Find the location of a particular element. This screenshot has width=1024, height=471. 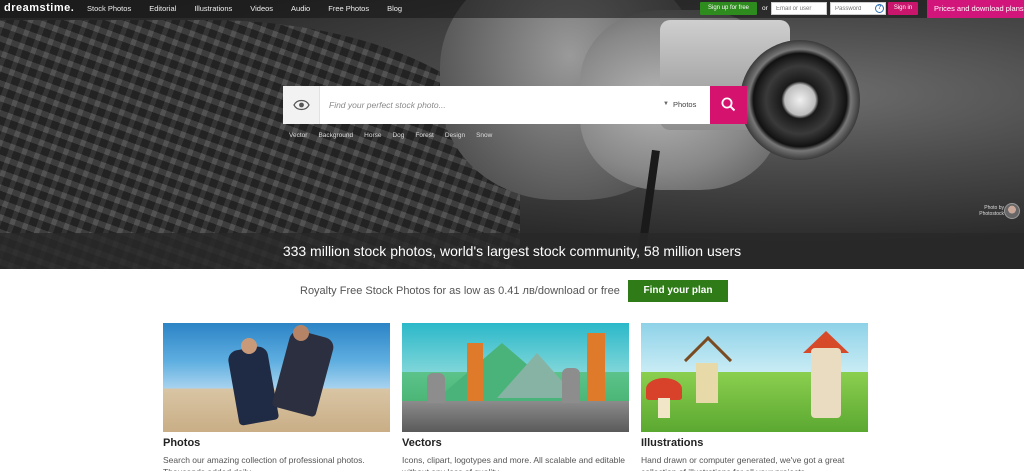

search-bar: ▼ Photos is located at coordinates (515, 105).